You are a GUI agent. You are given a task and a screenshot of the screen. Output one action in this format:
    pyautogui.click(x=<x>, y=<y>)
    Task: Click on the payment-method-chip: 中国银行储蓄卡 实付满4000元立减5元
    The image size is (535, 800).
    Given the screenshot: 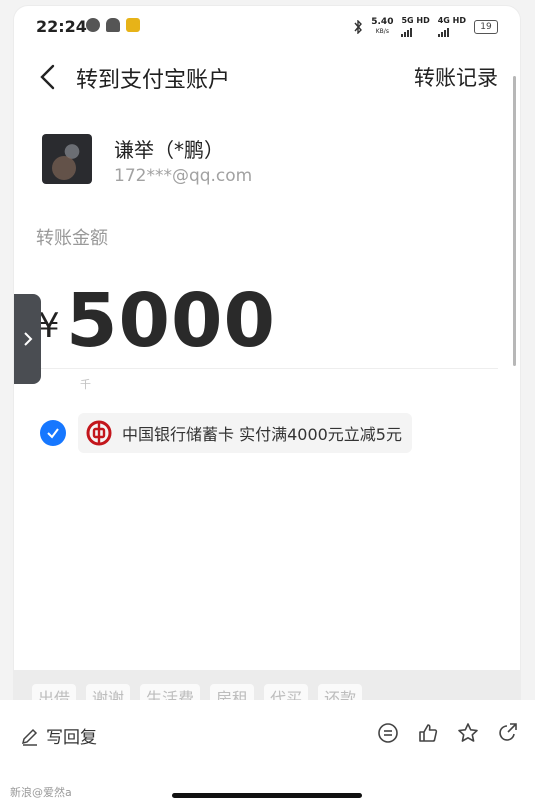 What is the action you would take?
    pyautogui.click(x=245, y=433)
    